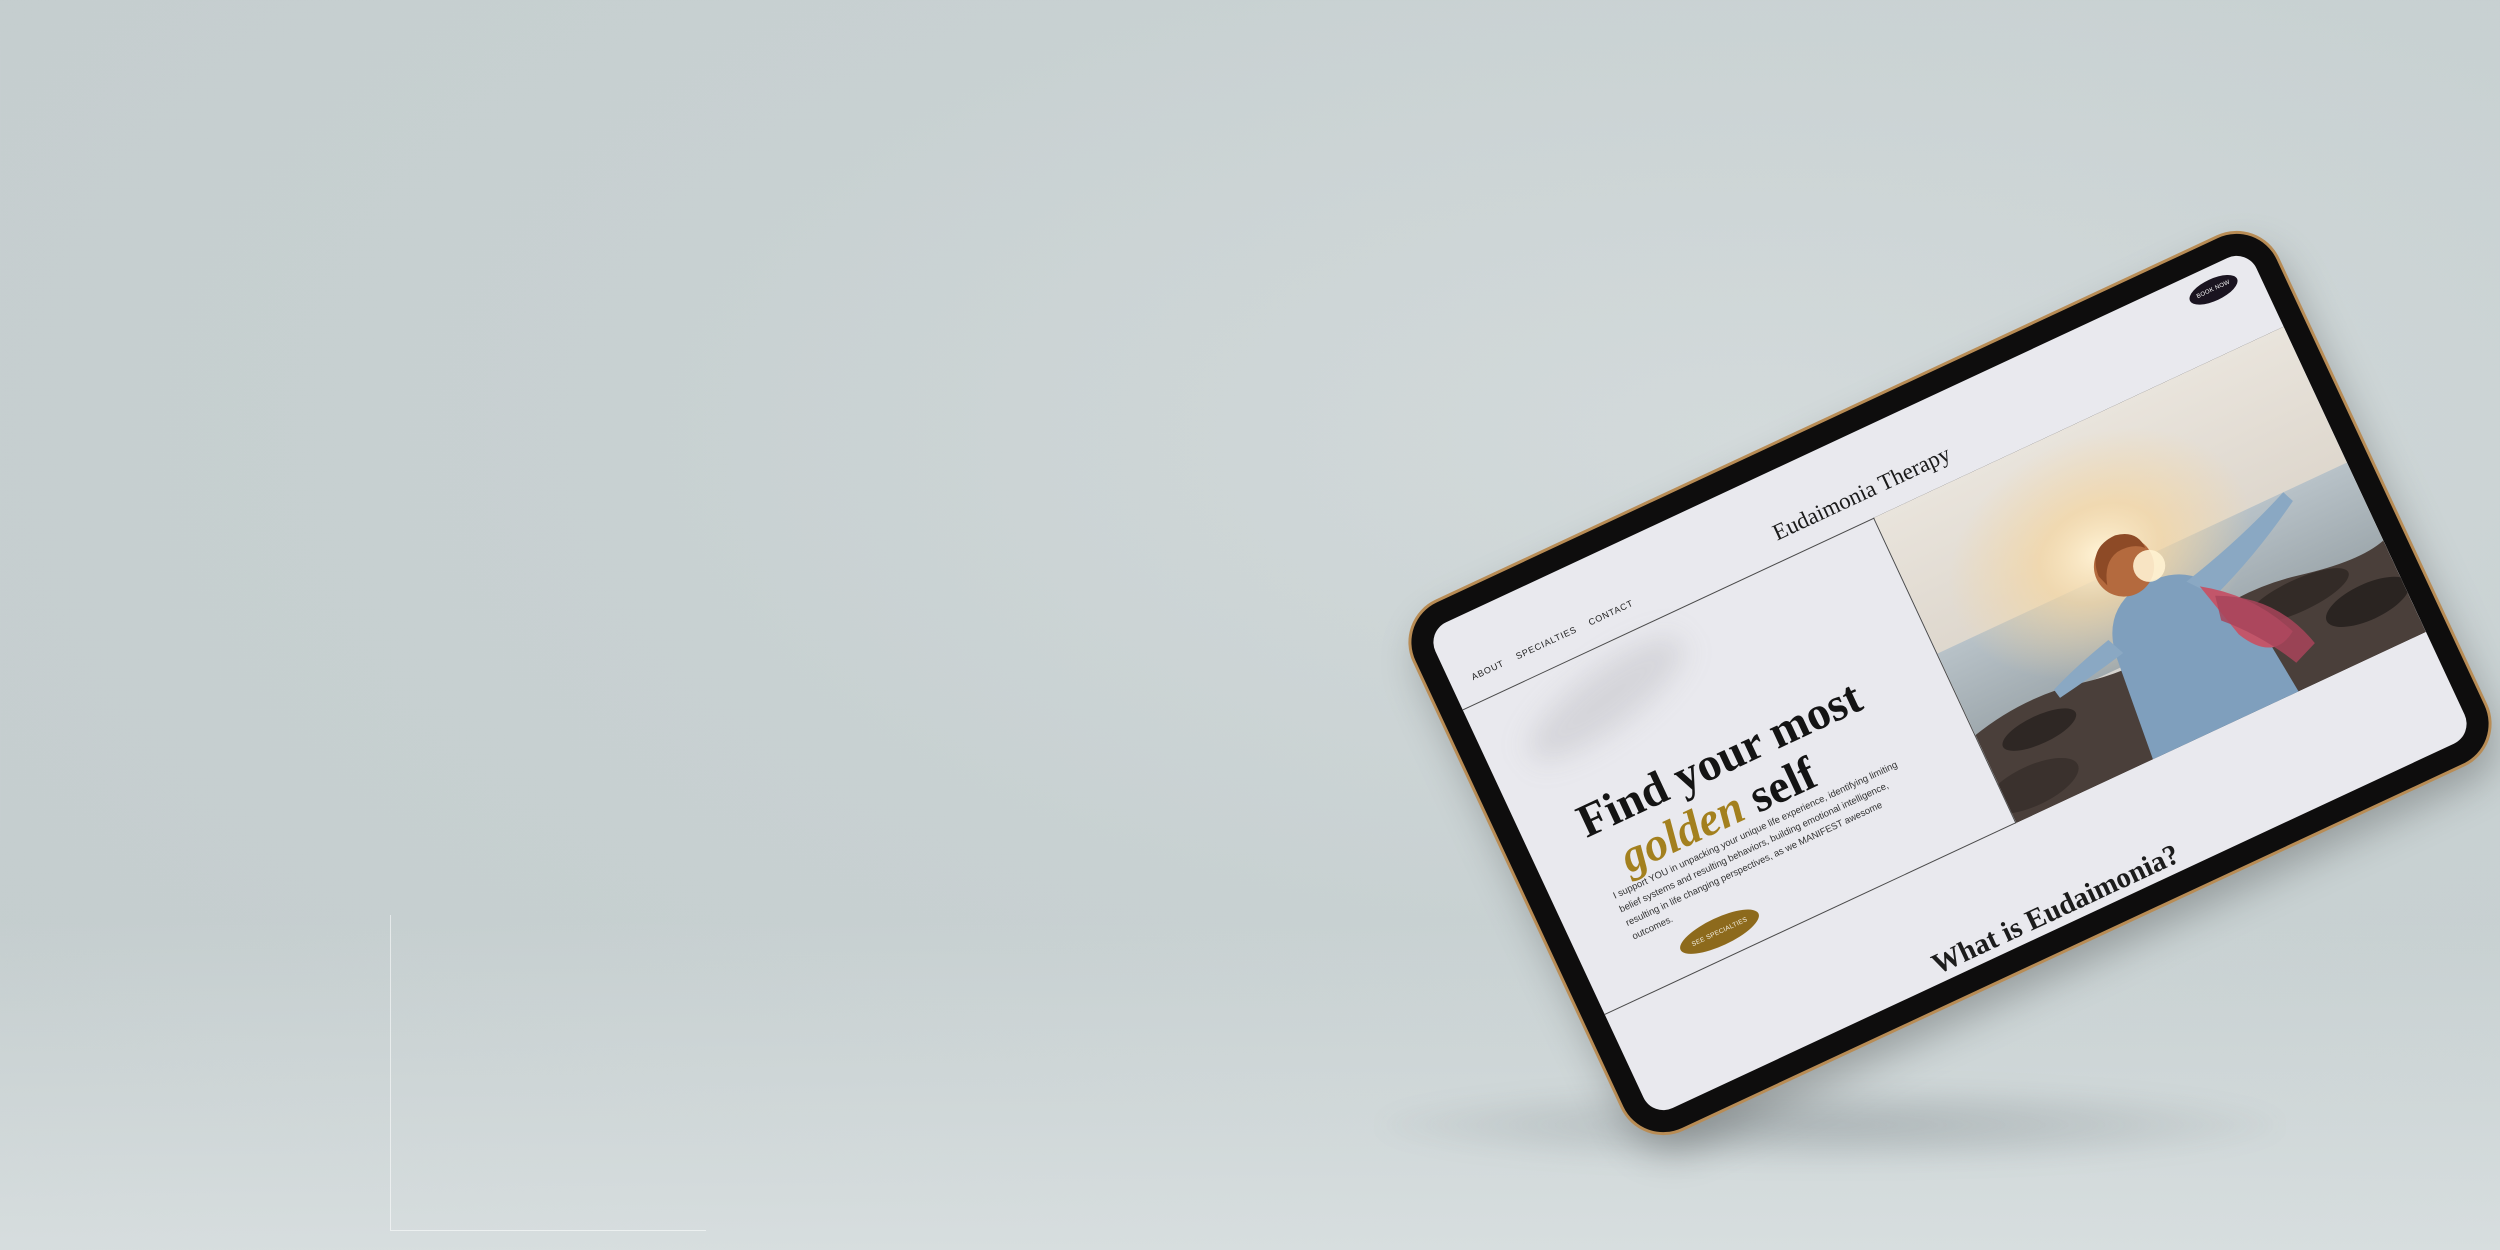 This screenshot has height=1250, width=2500. Describe the element at coordinates (2213, 289) in the screenshot. I see `book-now-button: BOOK NOW` at that location.